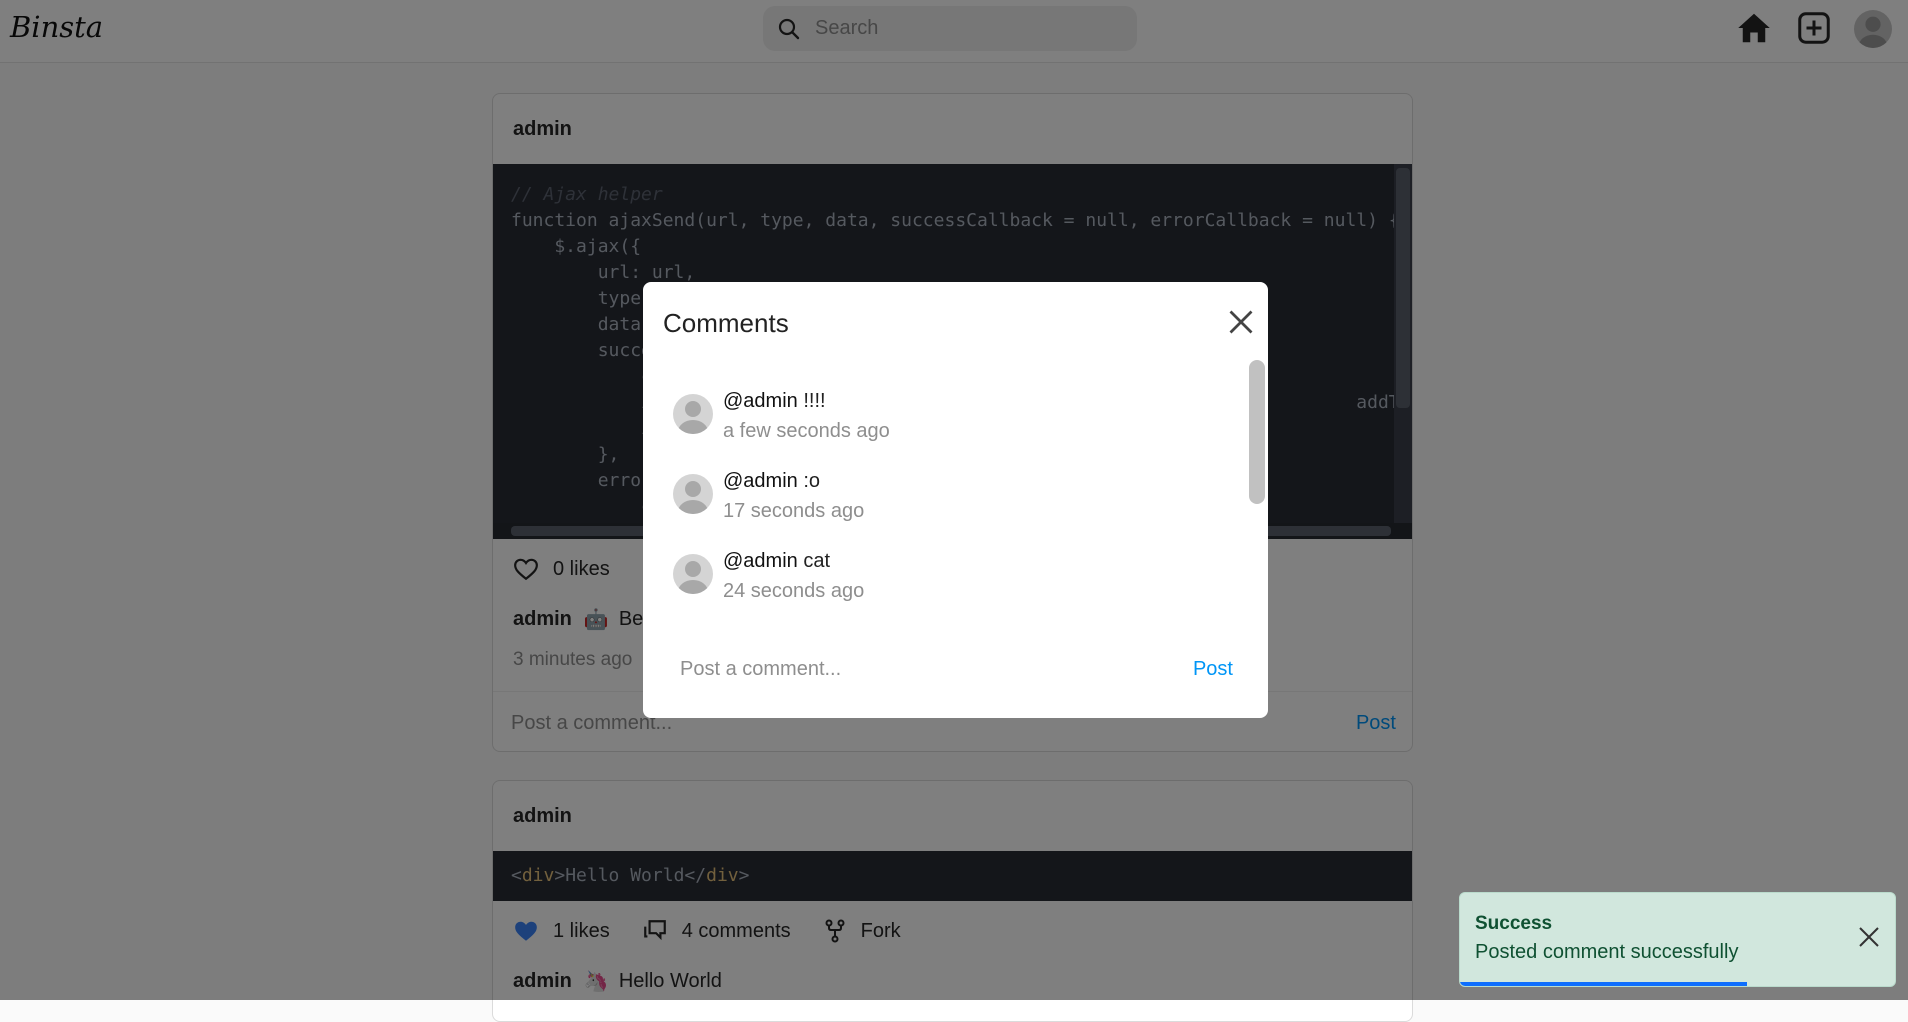  Describe the element at coordinates (953, 425) in the screenshot. I see `list-item: @admin !!!! a few seconds ago` at that location.